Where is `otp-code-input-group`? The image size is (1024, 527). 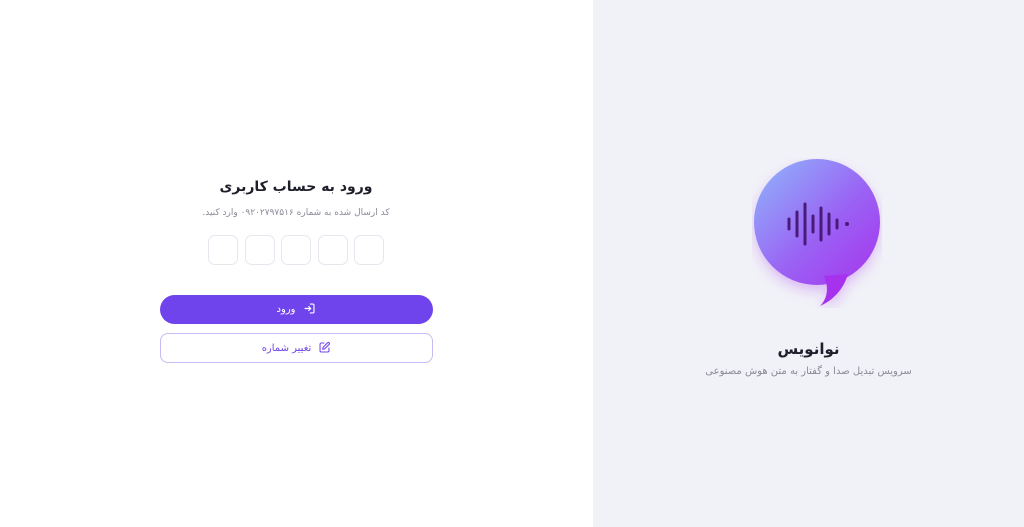
otp-code-input-group is located at coordinates (296, 250).